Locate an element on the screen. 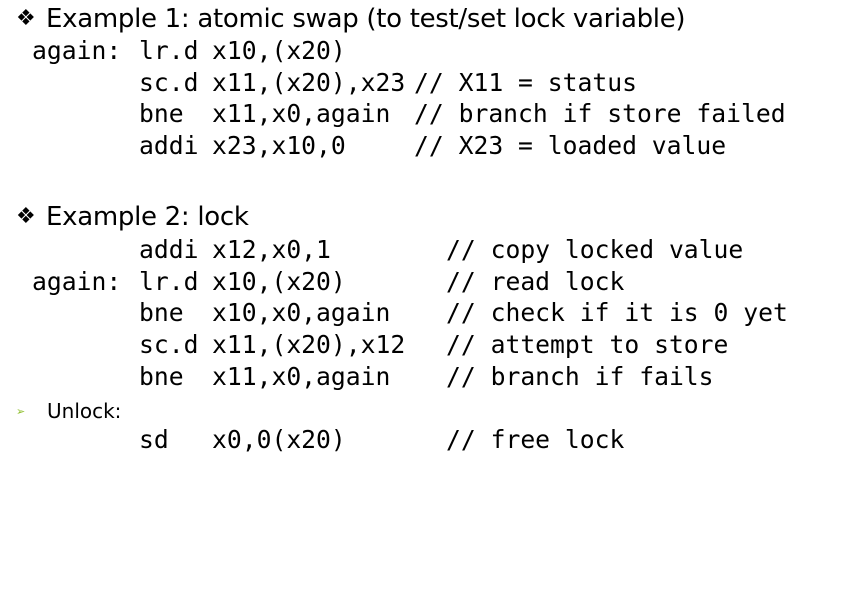 The width and height of the screenshot is (842, 616). code-comment: // free lock is located at coordinates (535, 439).